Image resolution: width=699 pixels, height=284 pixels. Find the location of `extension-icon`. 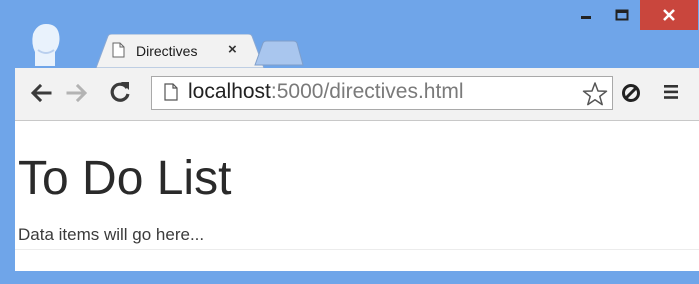

extension-icon is located at coordinates (631, 93).